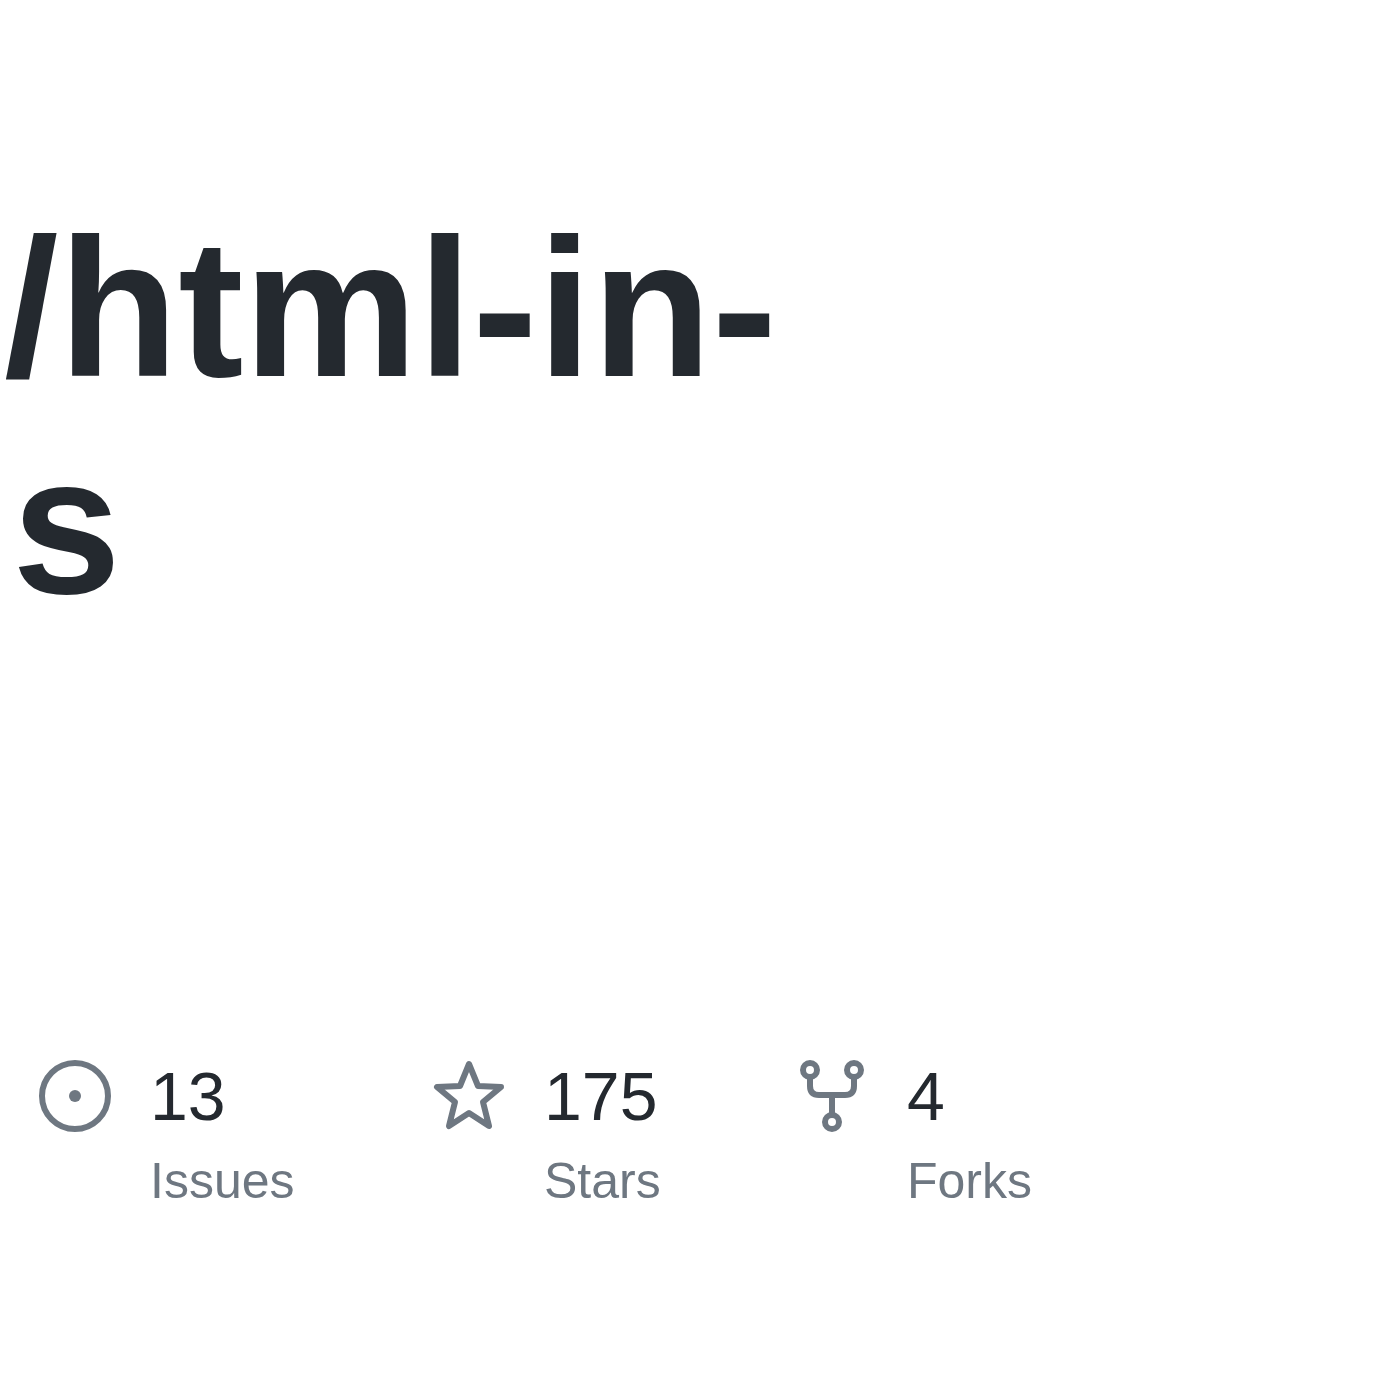 This screenshot has height=1400, width=1400. Describe the element at coordinates (66, 525) in the screenshot. I see `repository-title: s` at that location.